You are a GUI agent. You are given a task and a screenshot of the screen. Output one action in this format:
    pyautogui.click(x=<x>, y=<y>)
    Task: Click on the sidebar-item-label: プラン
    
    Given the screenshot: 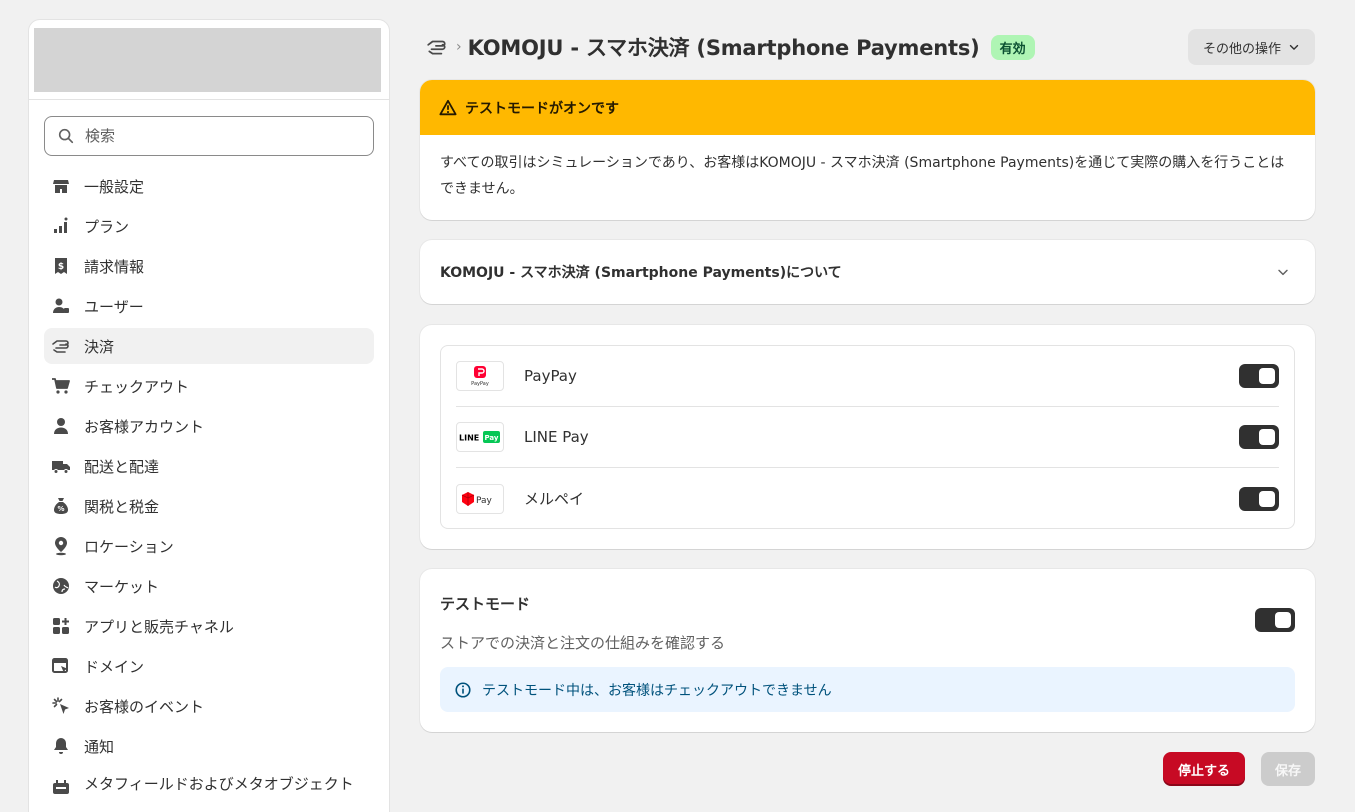 What is the action you would take?
    pyautogui.click(x=107, y=226)
    